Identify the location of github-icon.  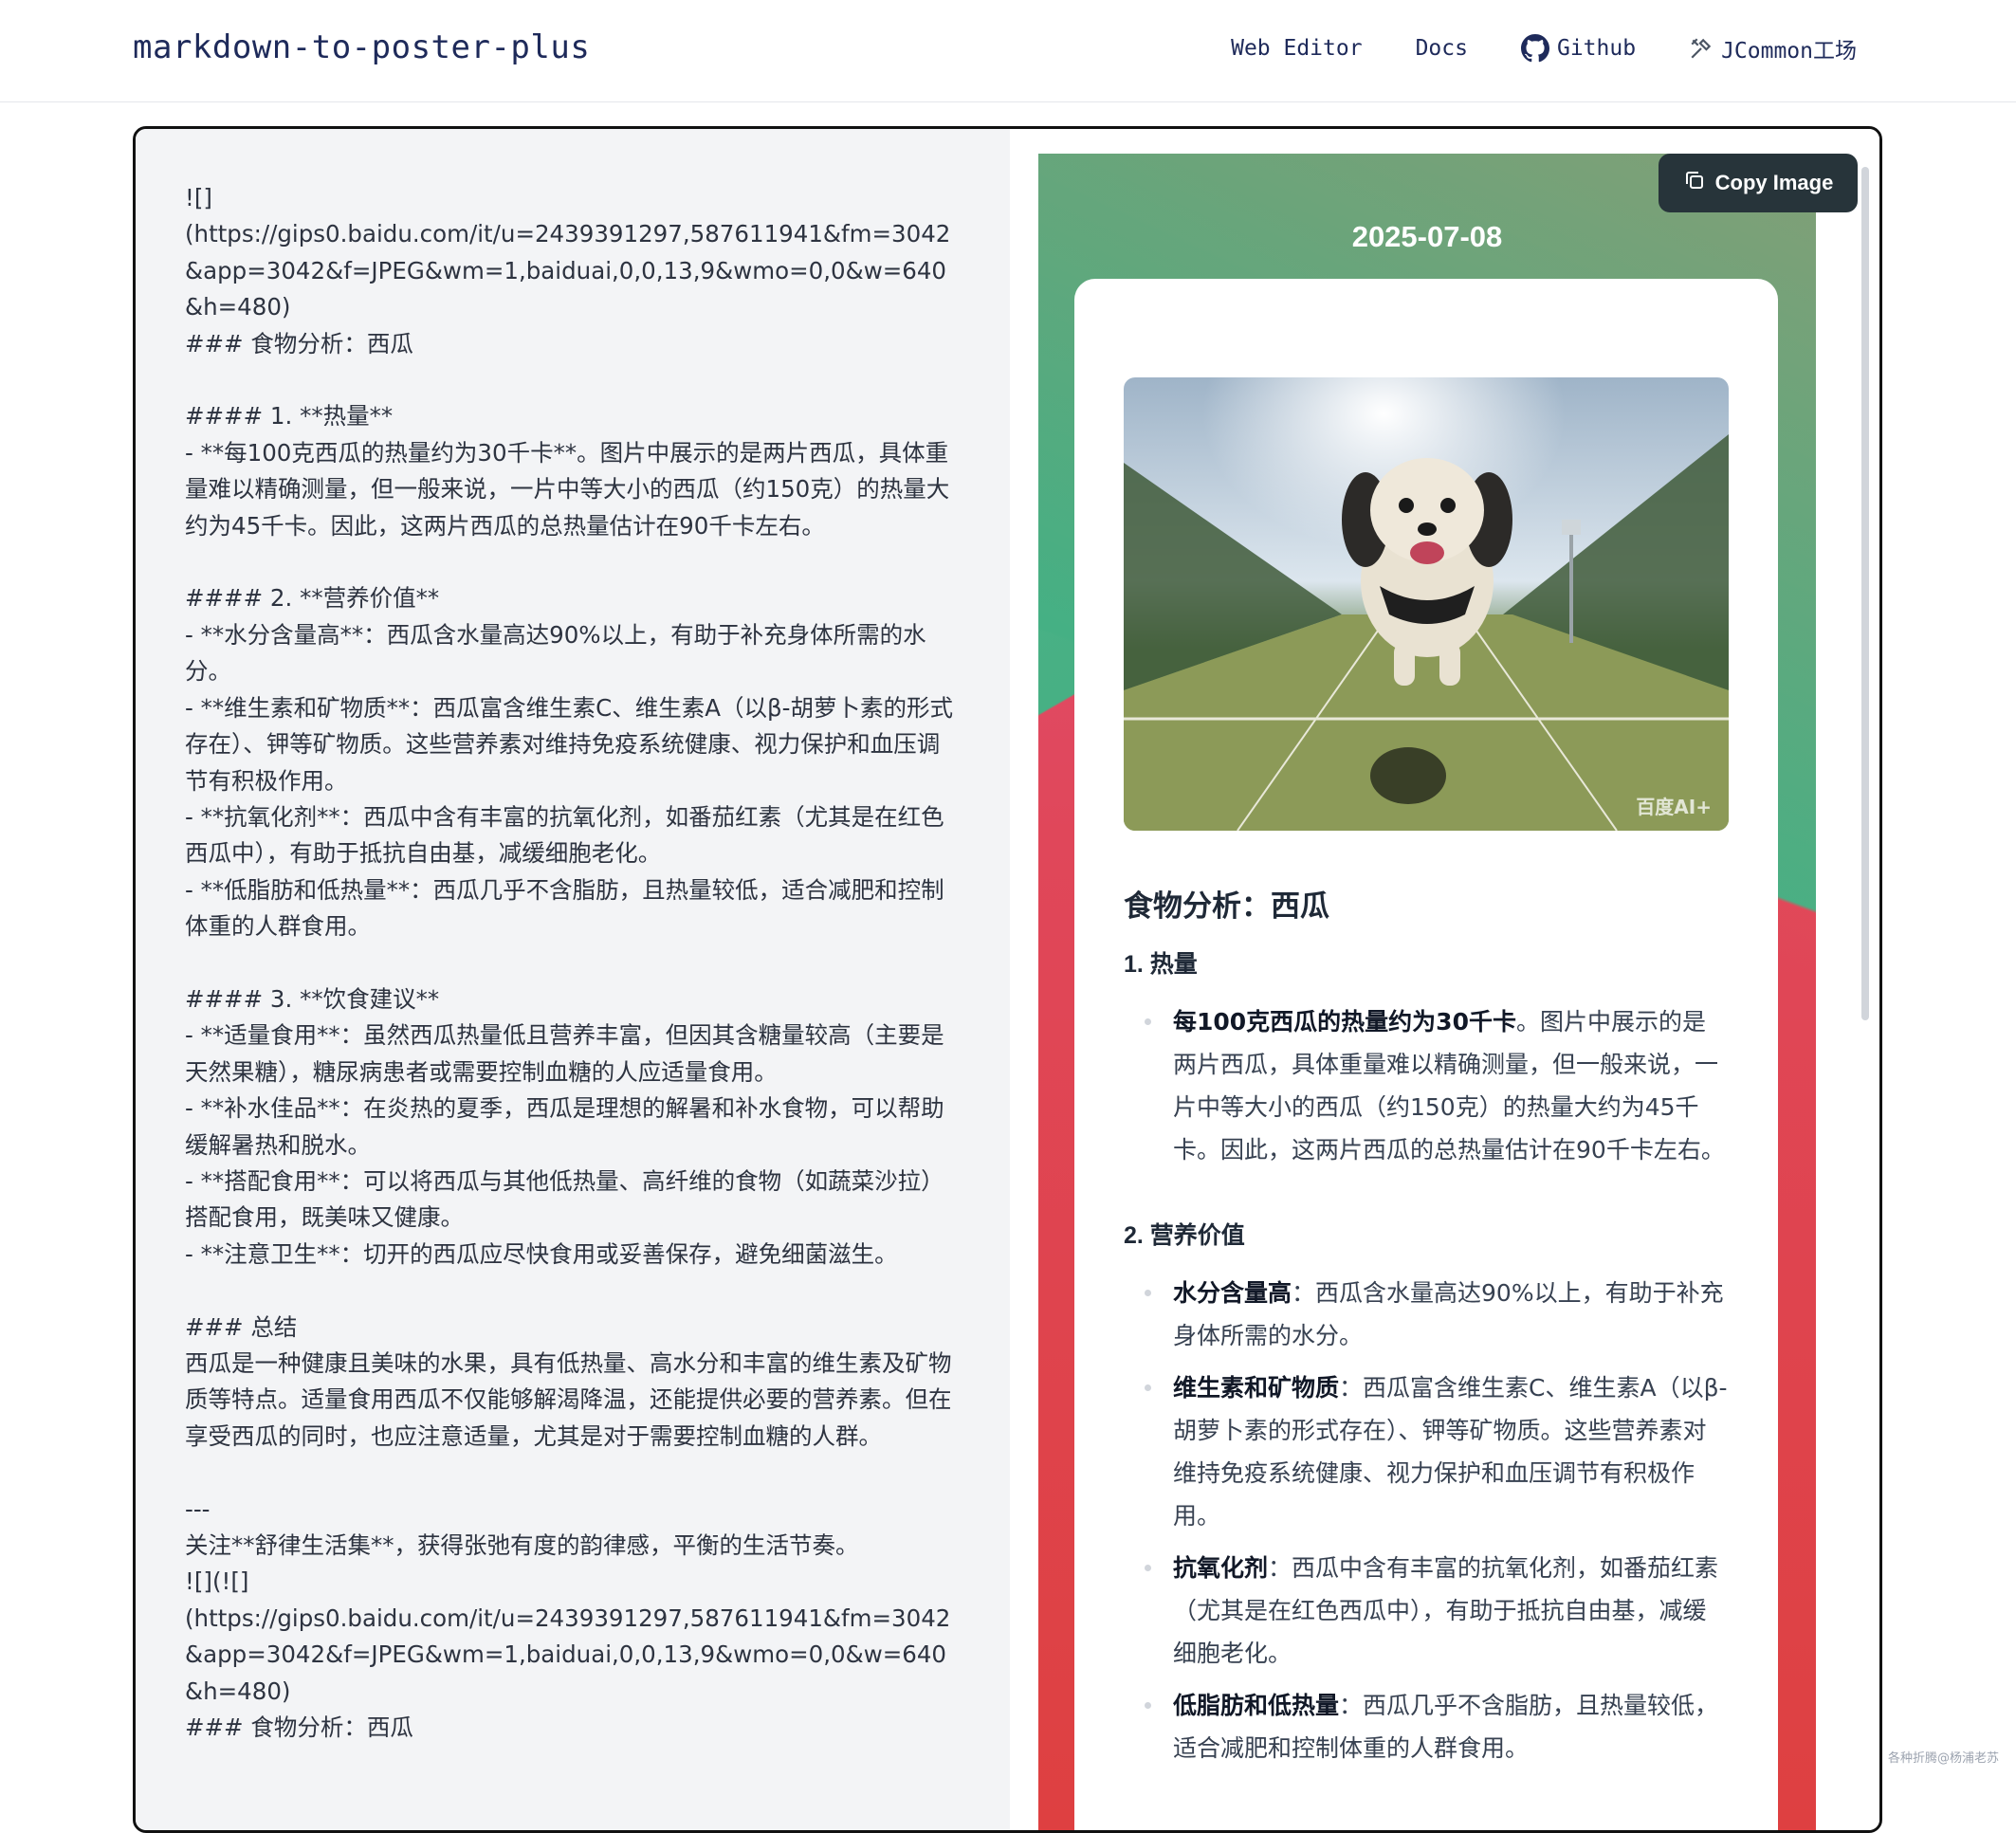
(1535, 48).